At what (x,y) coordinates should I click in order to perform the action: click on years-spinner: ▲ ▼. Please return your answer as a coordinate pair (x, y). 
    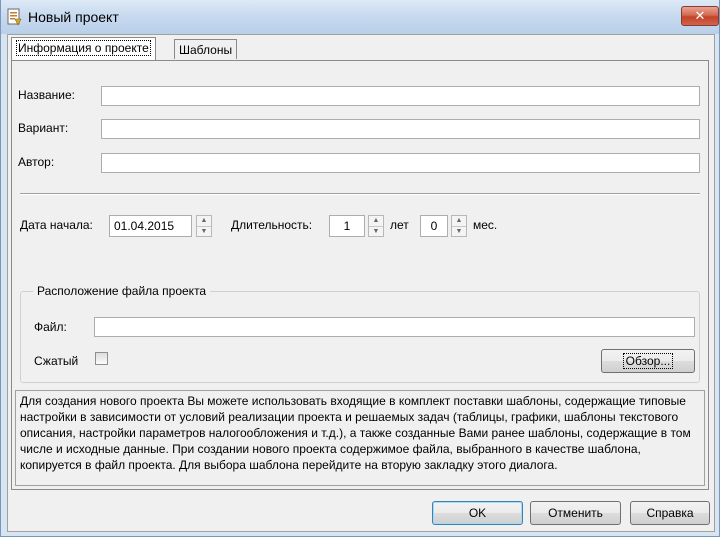
    Looking at the image, I should click on (376, 226).